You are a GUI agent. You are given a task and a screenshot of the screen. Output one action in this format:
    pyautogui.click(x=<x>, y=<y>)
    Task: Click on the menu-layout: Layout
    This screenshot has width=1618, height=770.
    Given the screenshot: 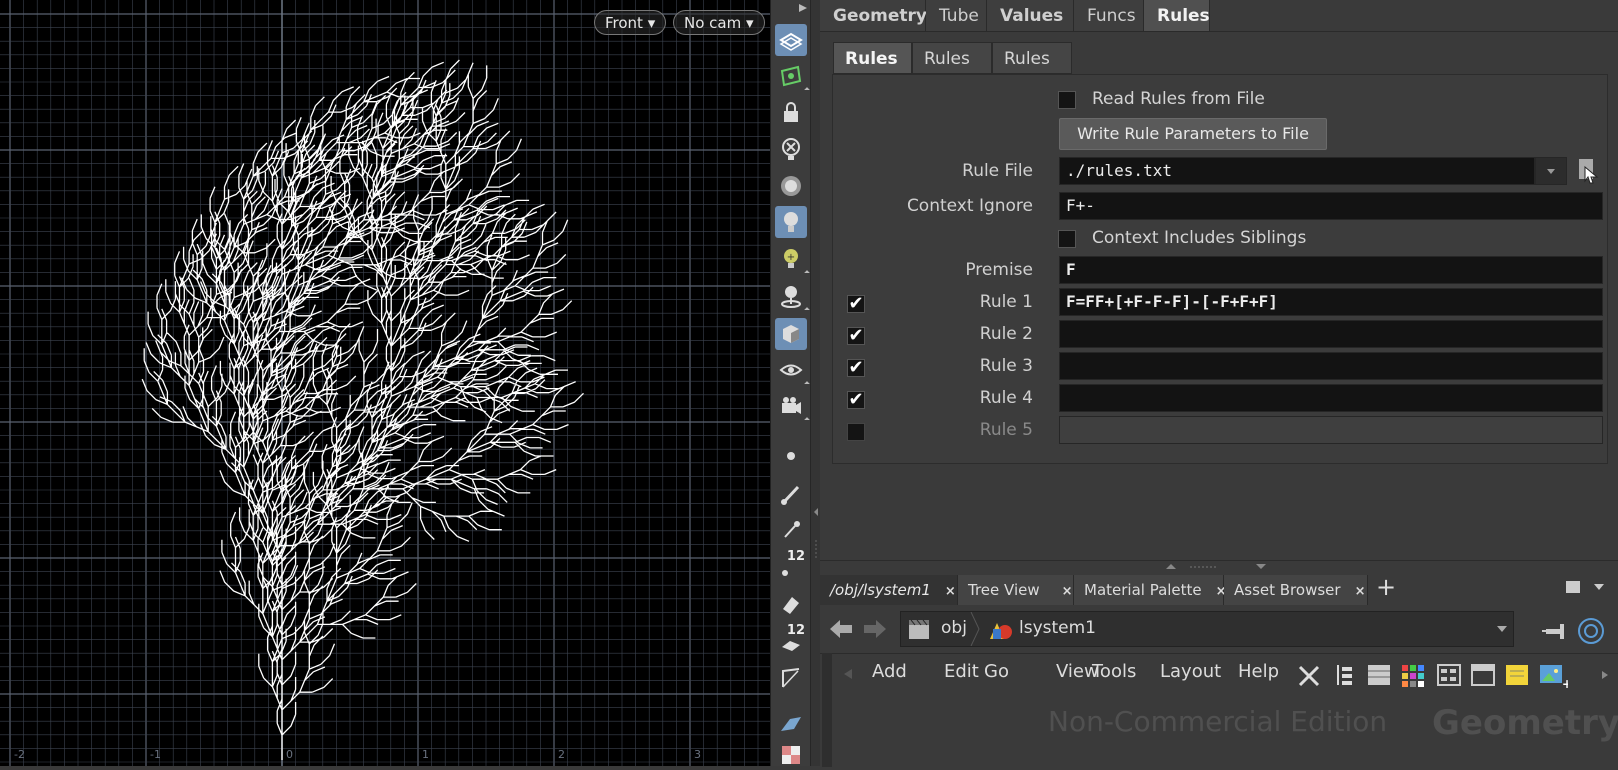 What is the action you would take?
    pyautogui.click(x=1190, y=671)
    